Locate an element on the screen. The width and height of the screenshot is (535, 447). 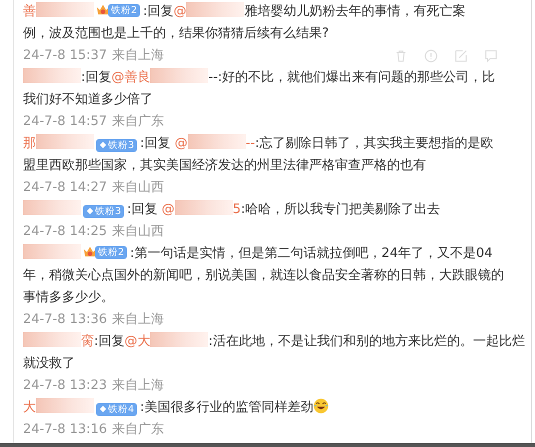
comment-text: :忘了剔除日韩了，其实我主要想指的是欧 is located at coordinates (374, 143).